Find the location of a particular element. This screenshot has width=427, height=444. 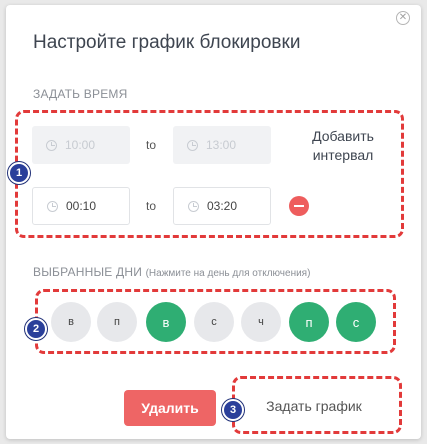

close-icon: ✕ is located at coordinates (403, 18).